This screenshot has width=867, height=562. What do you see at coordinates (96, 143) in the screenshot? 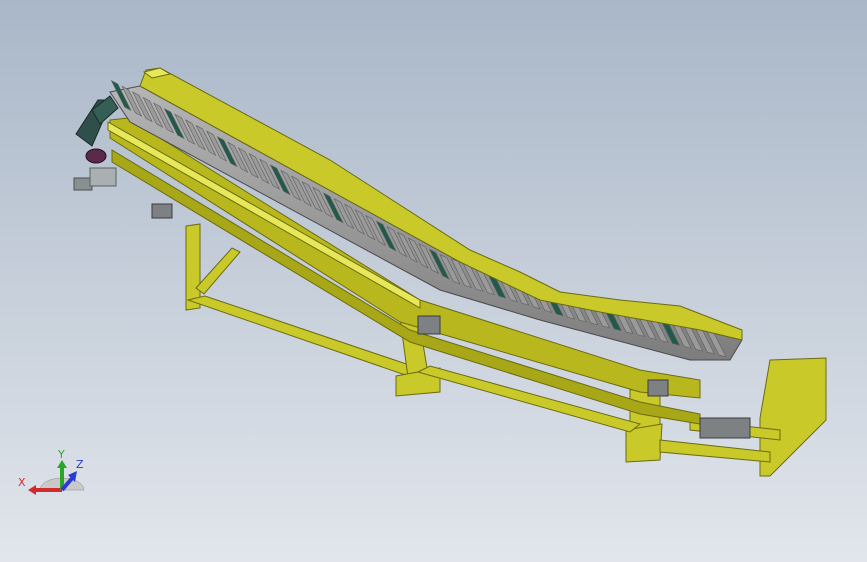
I see `drive-motor` at bounding box center [96, 143].